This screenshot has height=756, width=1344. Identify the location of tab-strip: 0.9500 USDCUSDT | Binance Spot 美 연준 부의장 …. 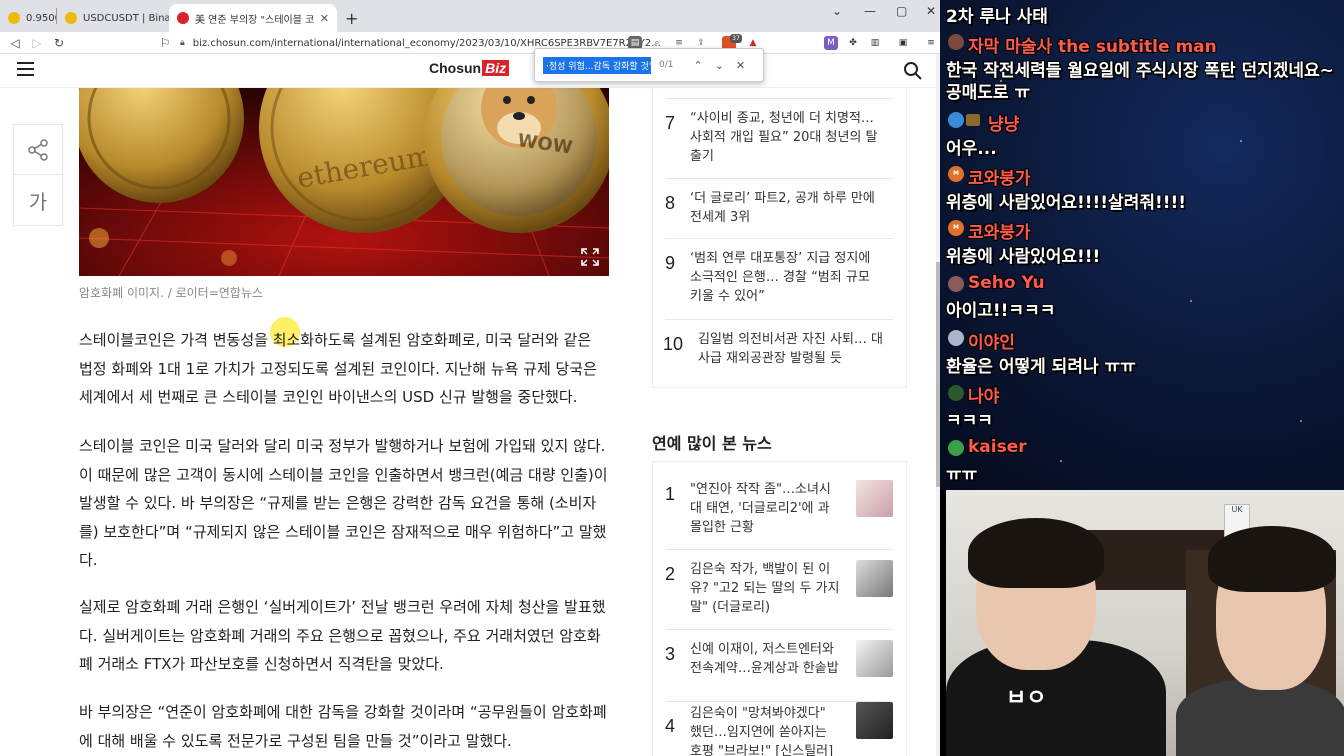
(470, 16).